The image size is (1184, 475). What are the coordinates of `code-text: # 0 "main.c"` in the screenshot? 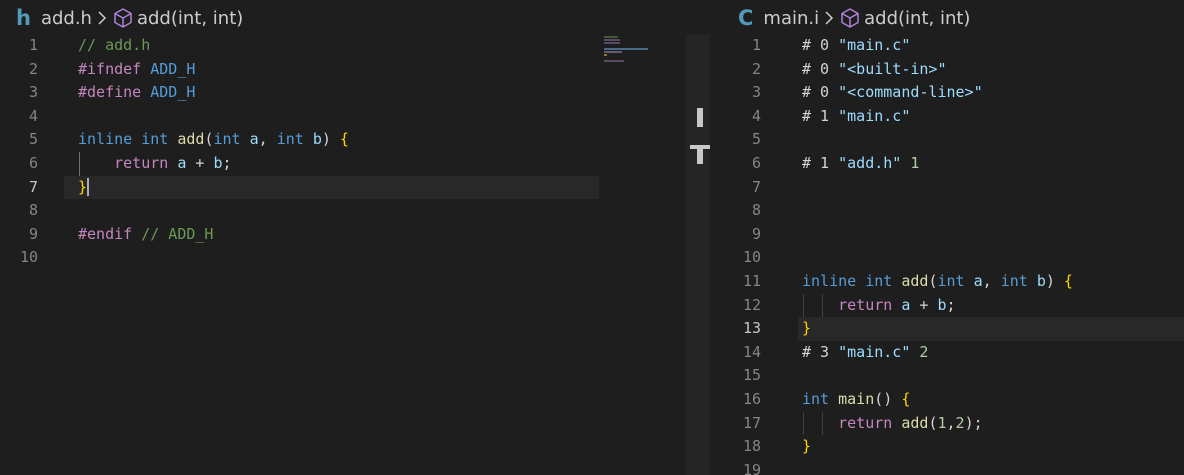 It's located at (856, 46).